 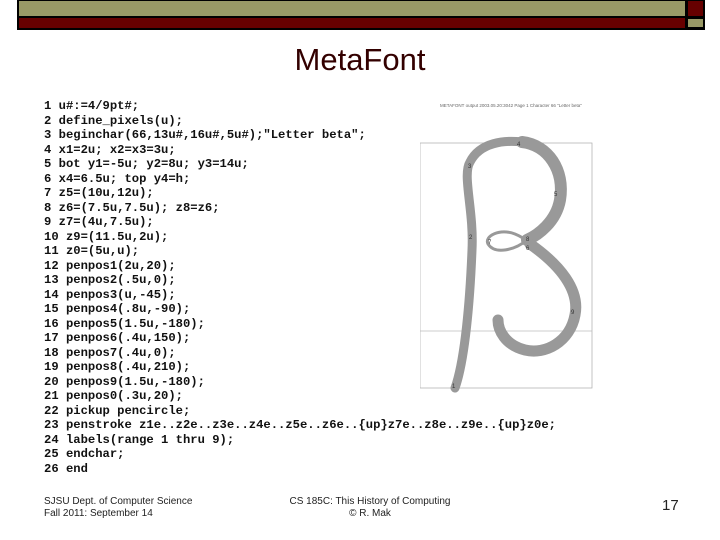 What do you see at coordinates (352, 8) in the screenshot?
I see `header-bar-top` at bounding box center [352, 8].